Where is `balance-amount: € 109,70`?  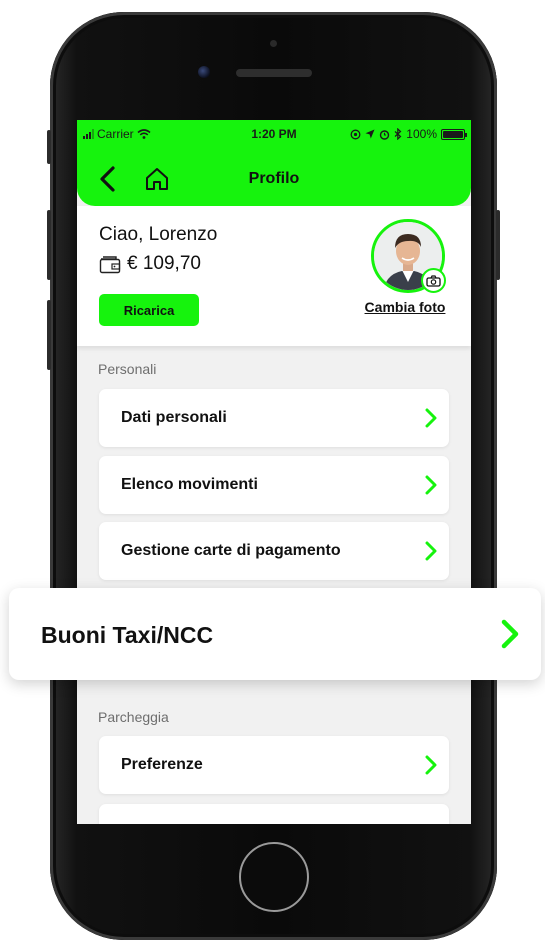 balance-amount: € 109,70 is located at coordinates (164, 263).